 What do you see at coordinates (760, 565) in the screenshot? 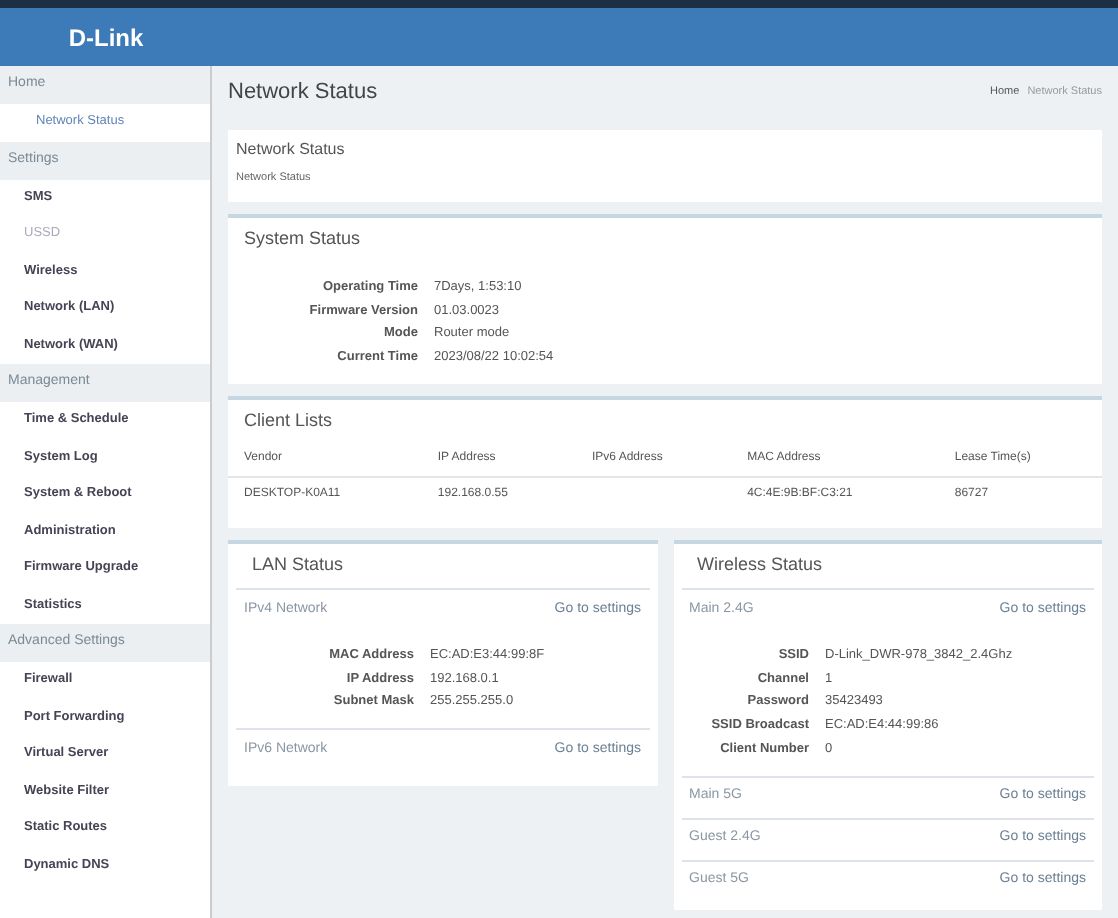
I see `card-title: Wireless Status` at bounding box center [760, 565].